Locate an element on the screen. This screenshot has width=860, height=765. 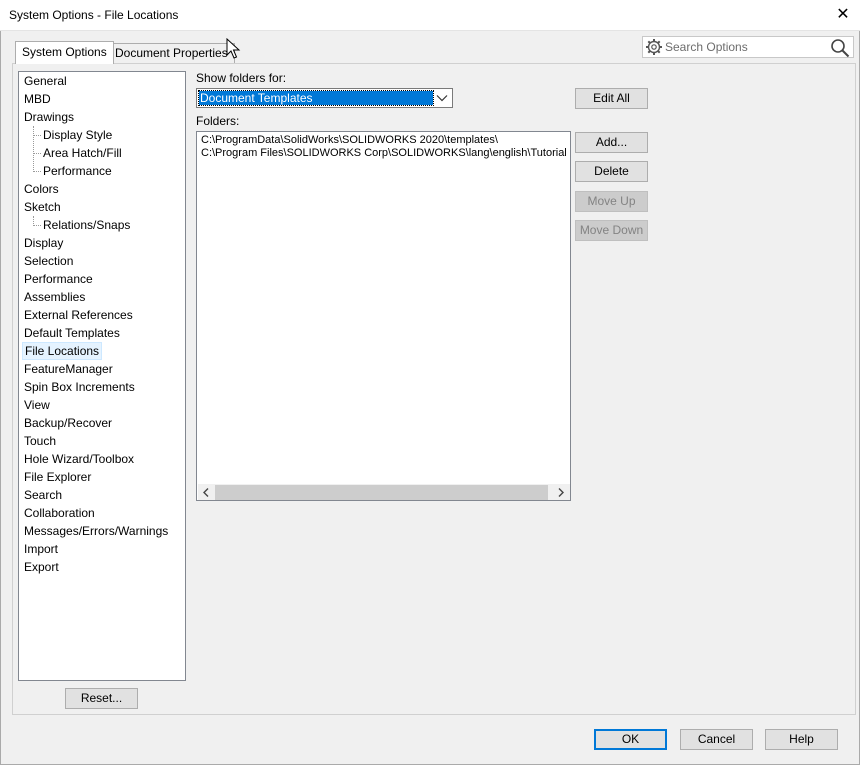
close-icon: ✕ is located at coordinates (843, 15).